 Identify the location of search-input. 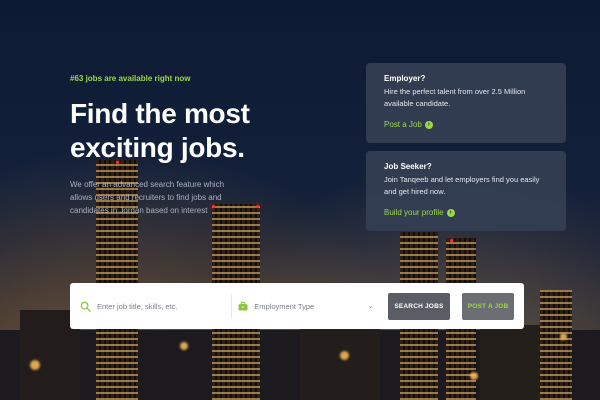
(159, 306).